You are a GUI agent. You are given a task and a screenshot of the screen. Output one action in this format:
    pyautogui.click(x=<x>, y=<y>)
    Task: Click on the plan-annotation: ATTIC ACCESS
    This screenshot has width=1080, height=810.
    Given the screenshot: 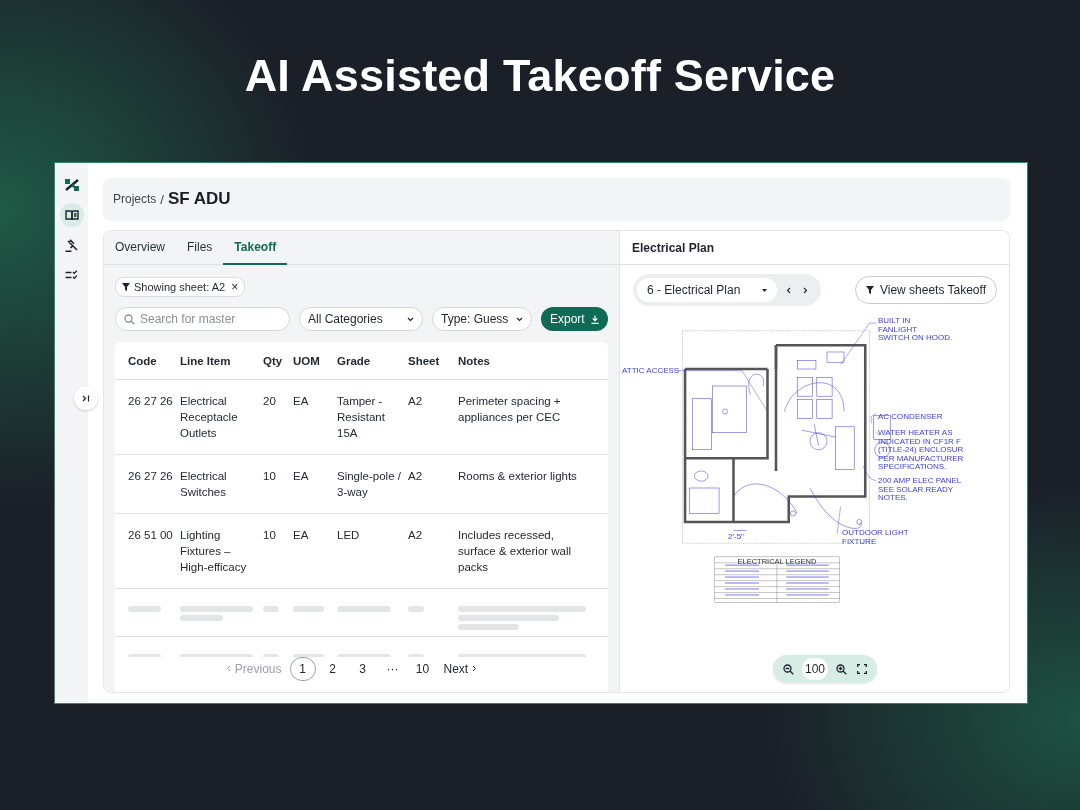 What is the action you would take?
    pyautogui.click(x=651, y=370)
    